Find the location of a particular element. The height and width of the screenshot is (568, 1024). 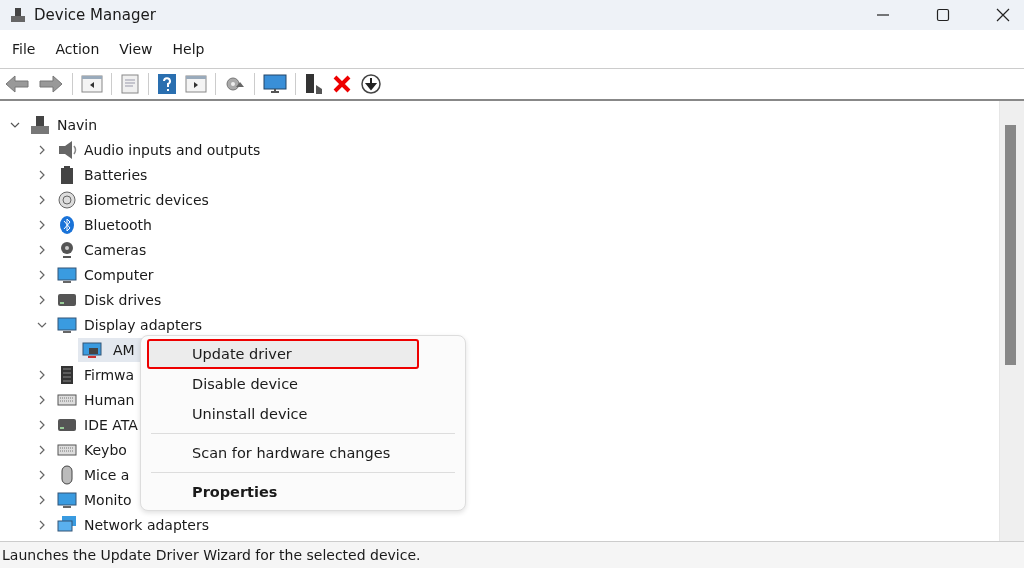

tree-item: Network adapters is located at coordinates (146, 524).